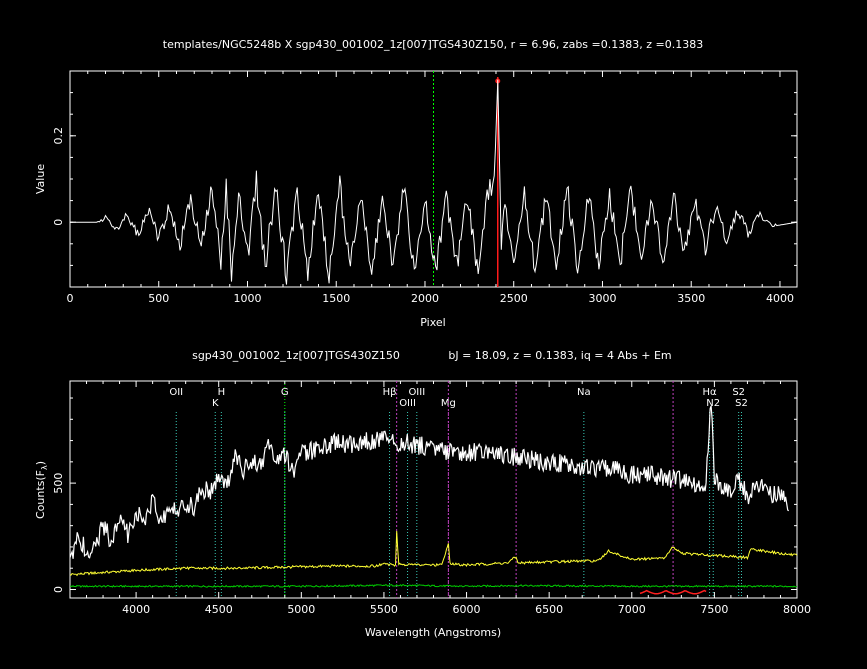 The image size is (867, 669). Describe the element at coordinates (158, 298) in the screenshot. I see `correlation-xtick-label: 500` at that location.